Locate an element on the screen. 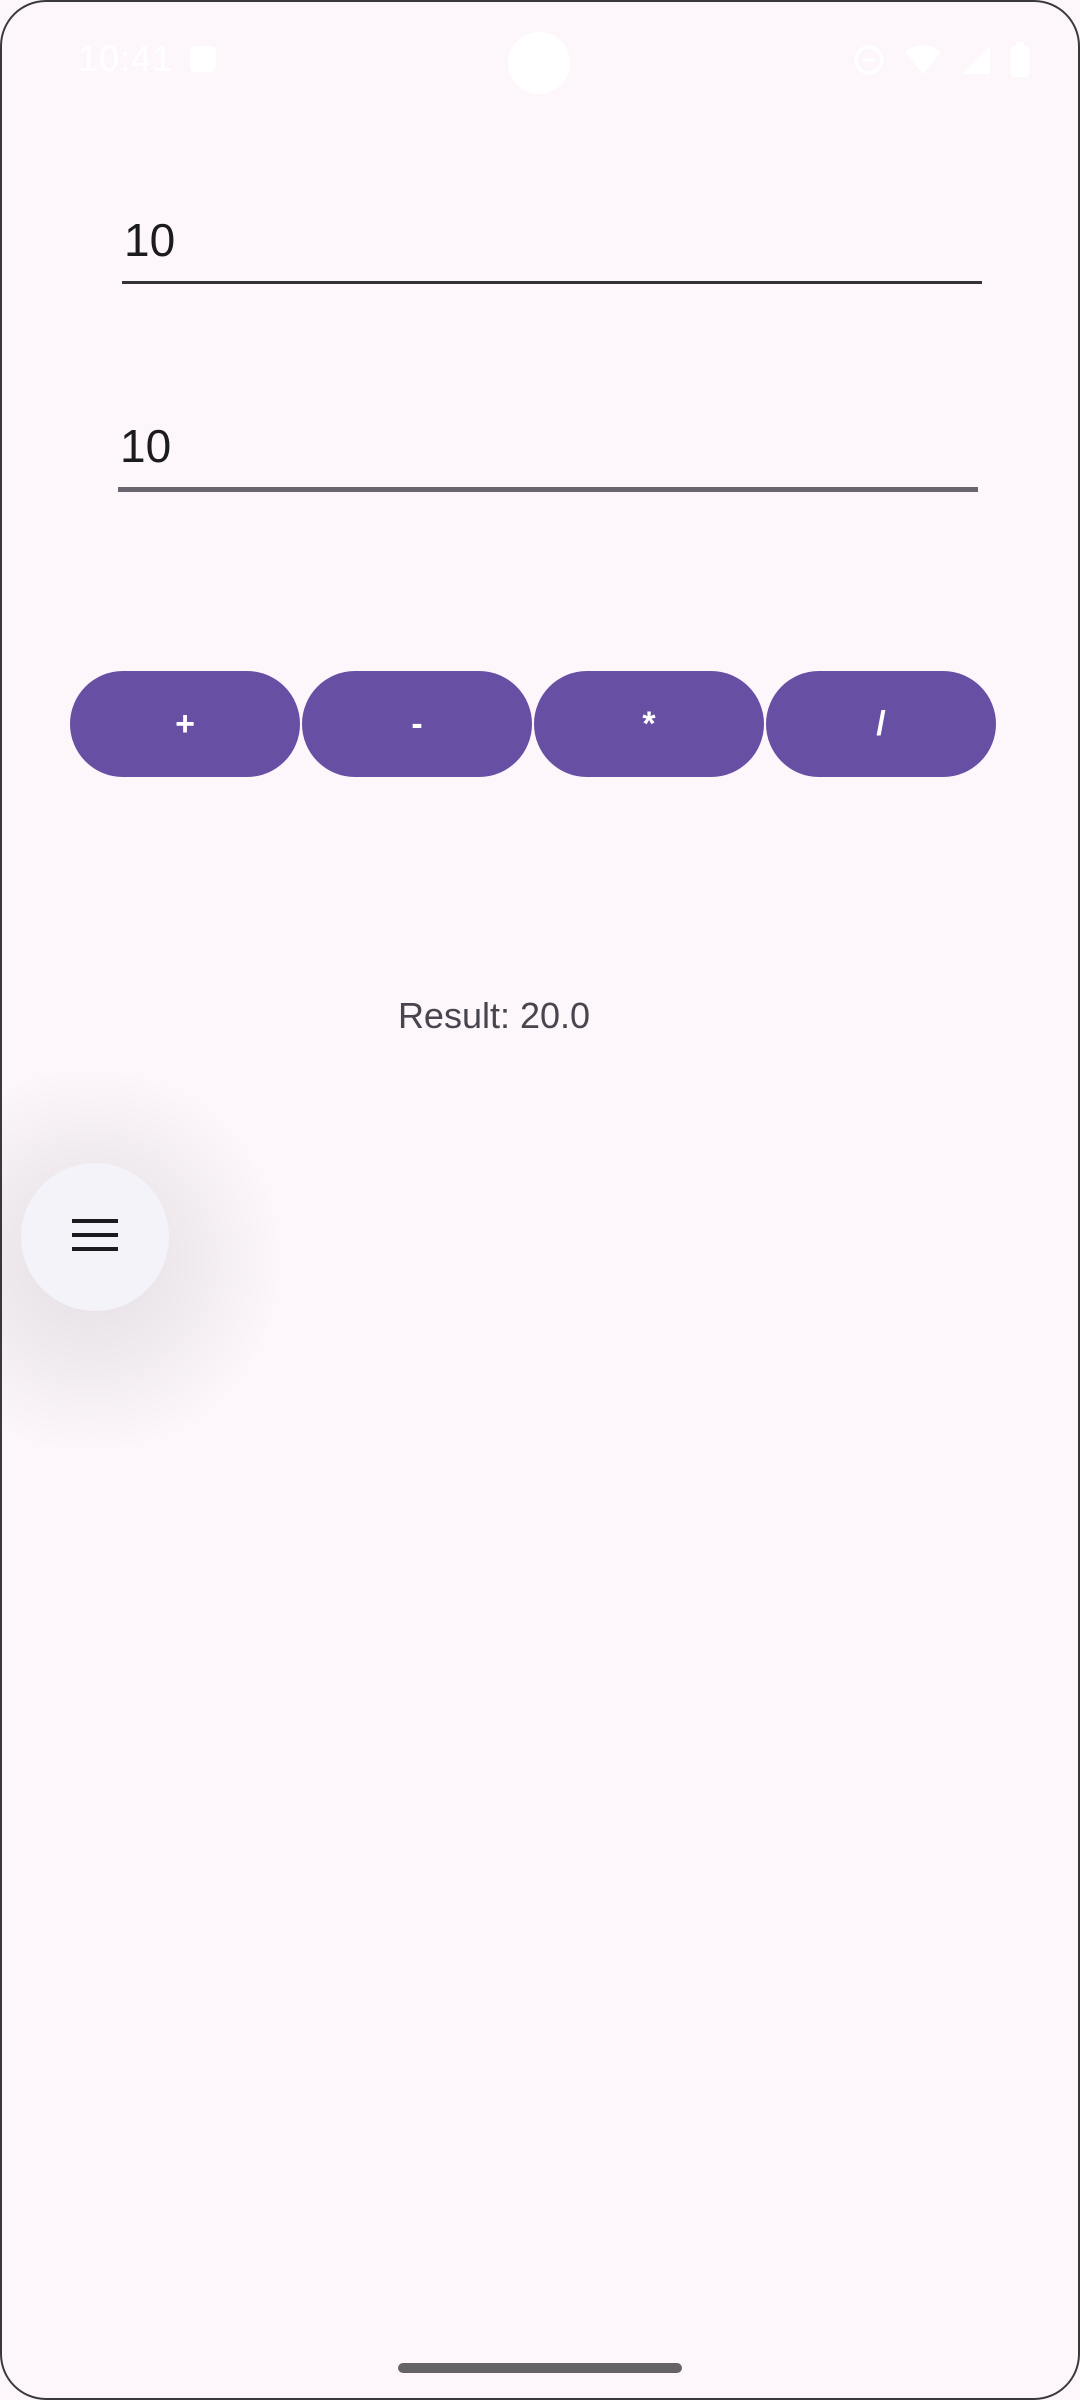 The width and height of the screenshot is (1080, 2400). data-saver-icon is located at coordinates (869, 60).